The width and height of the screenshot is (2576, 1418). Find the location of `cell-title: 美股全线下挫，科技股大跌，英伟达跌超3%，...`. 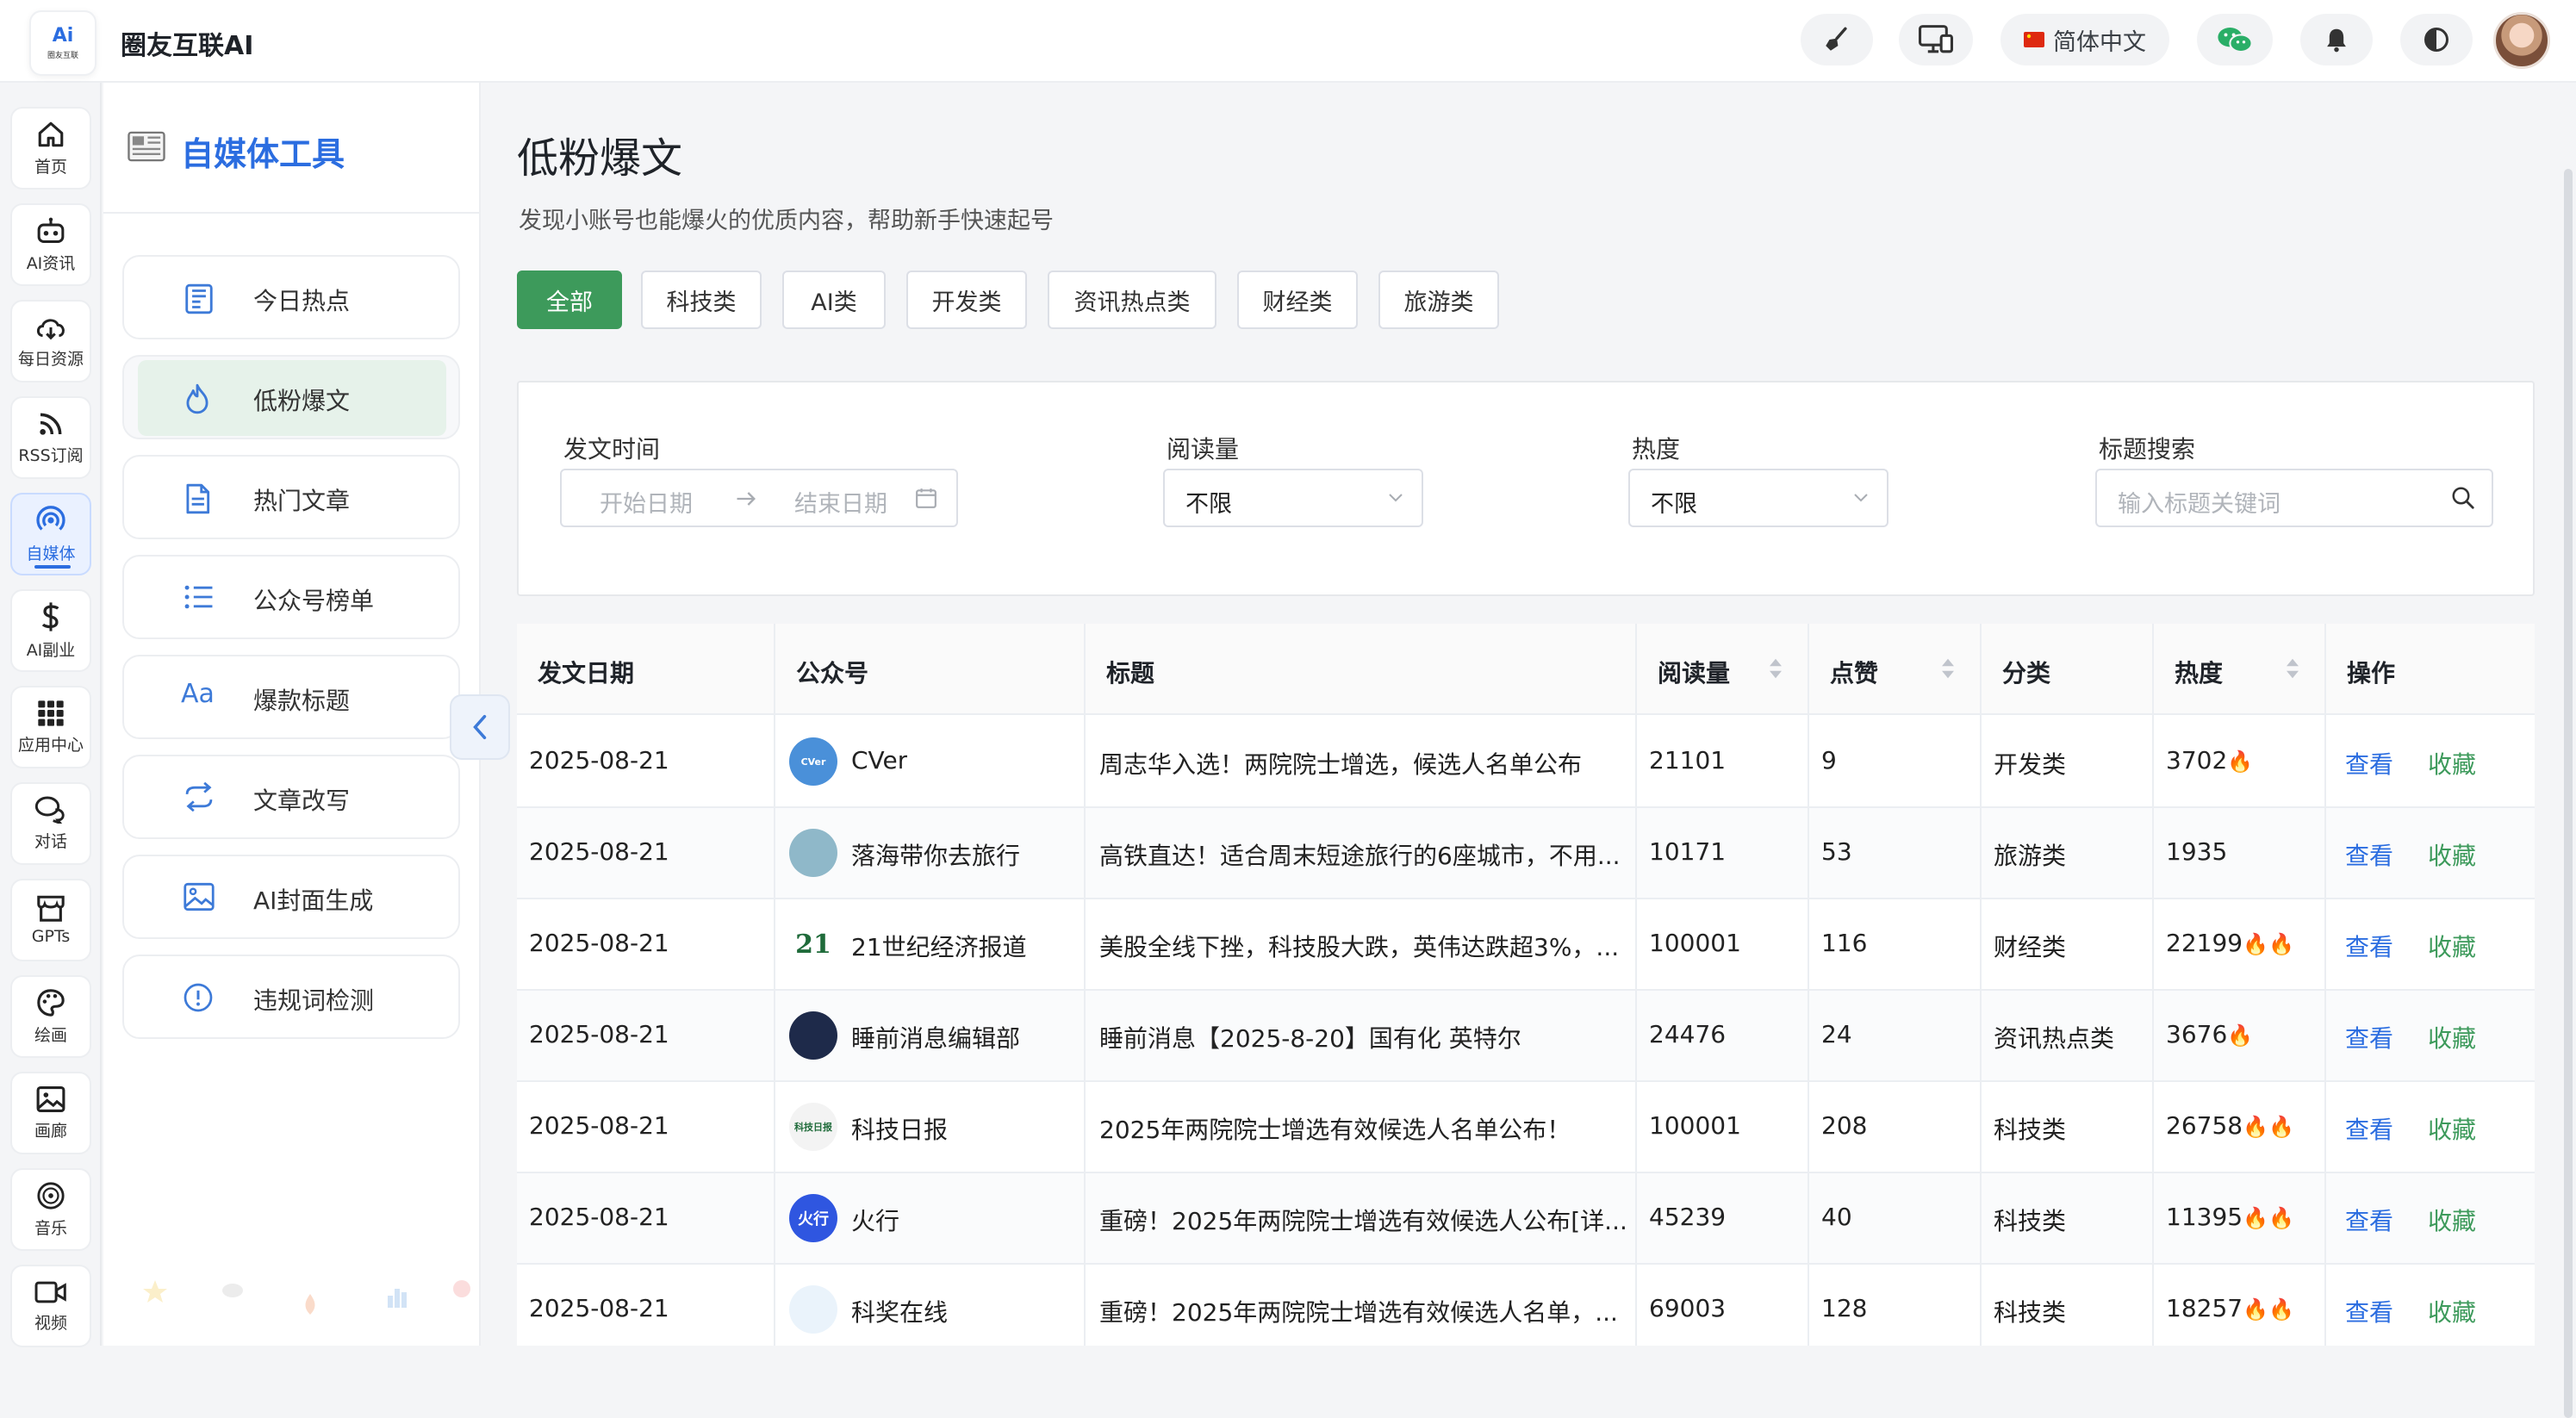

cell-title: 美股全线下挫，科技股大跌，英伟达跌超3%，... is located at coordinates (1364, 946).